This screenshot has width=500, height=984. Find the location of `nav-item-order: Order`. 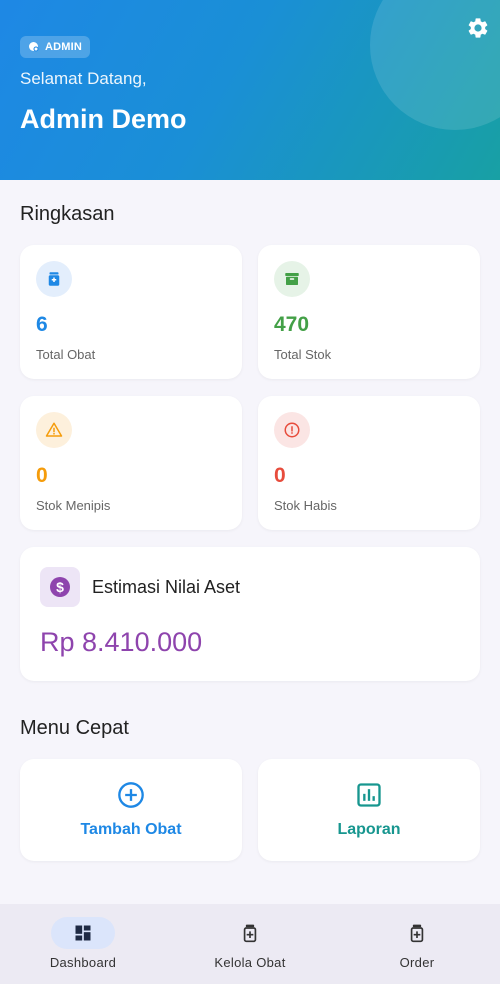

nav-item-order: Order is located at coordinates (417, 944).